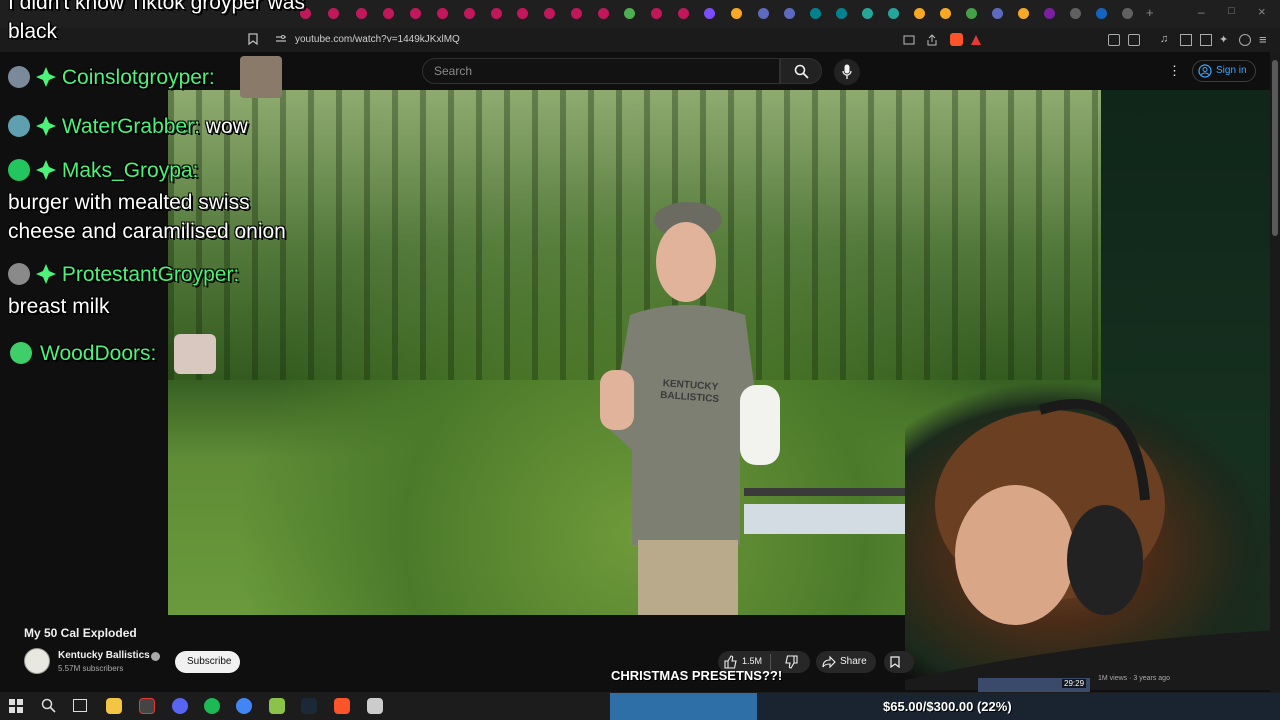 This screenshot has height=720, width=1280. I want to click on task-view-icon, so click(80, 705).